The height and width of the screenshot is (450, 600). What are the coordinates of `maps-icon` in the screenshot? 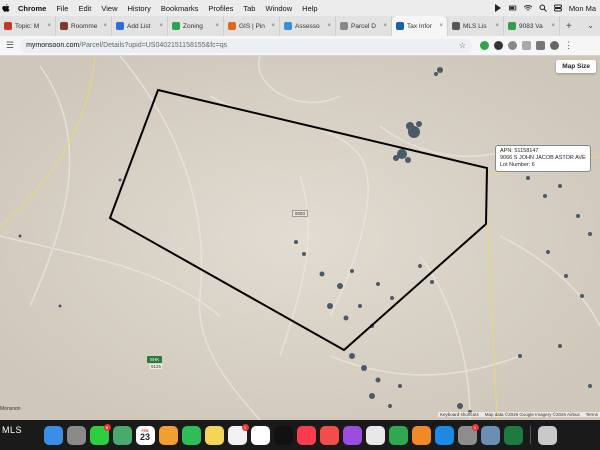 It's located at (122, 435).